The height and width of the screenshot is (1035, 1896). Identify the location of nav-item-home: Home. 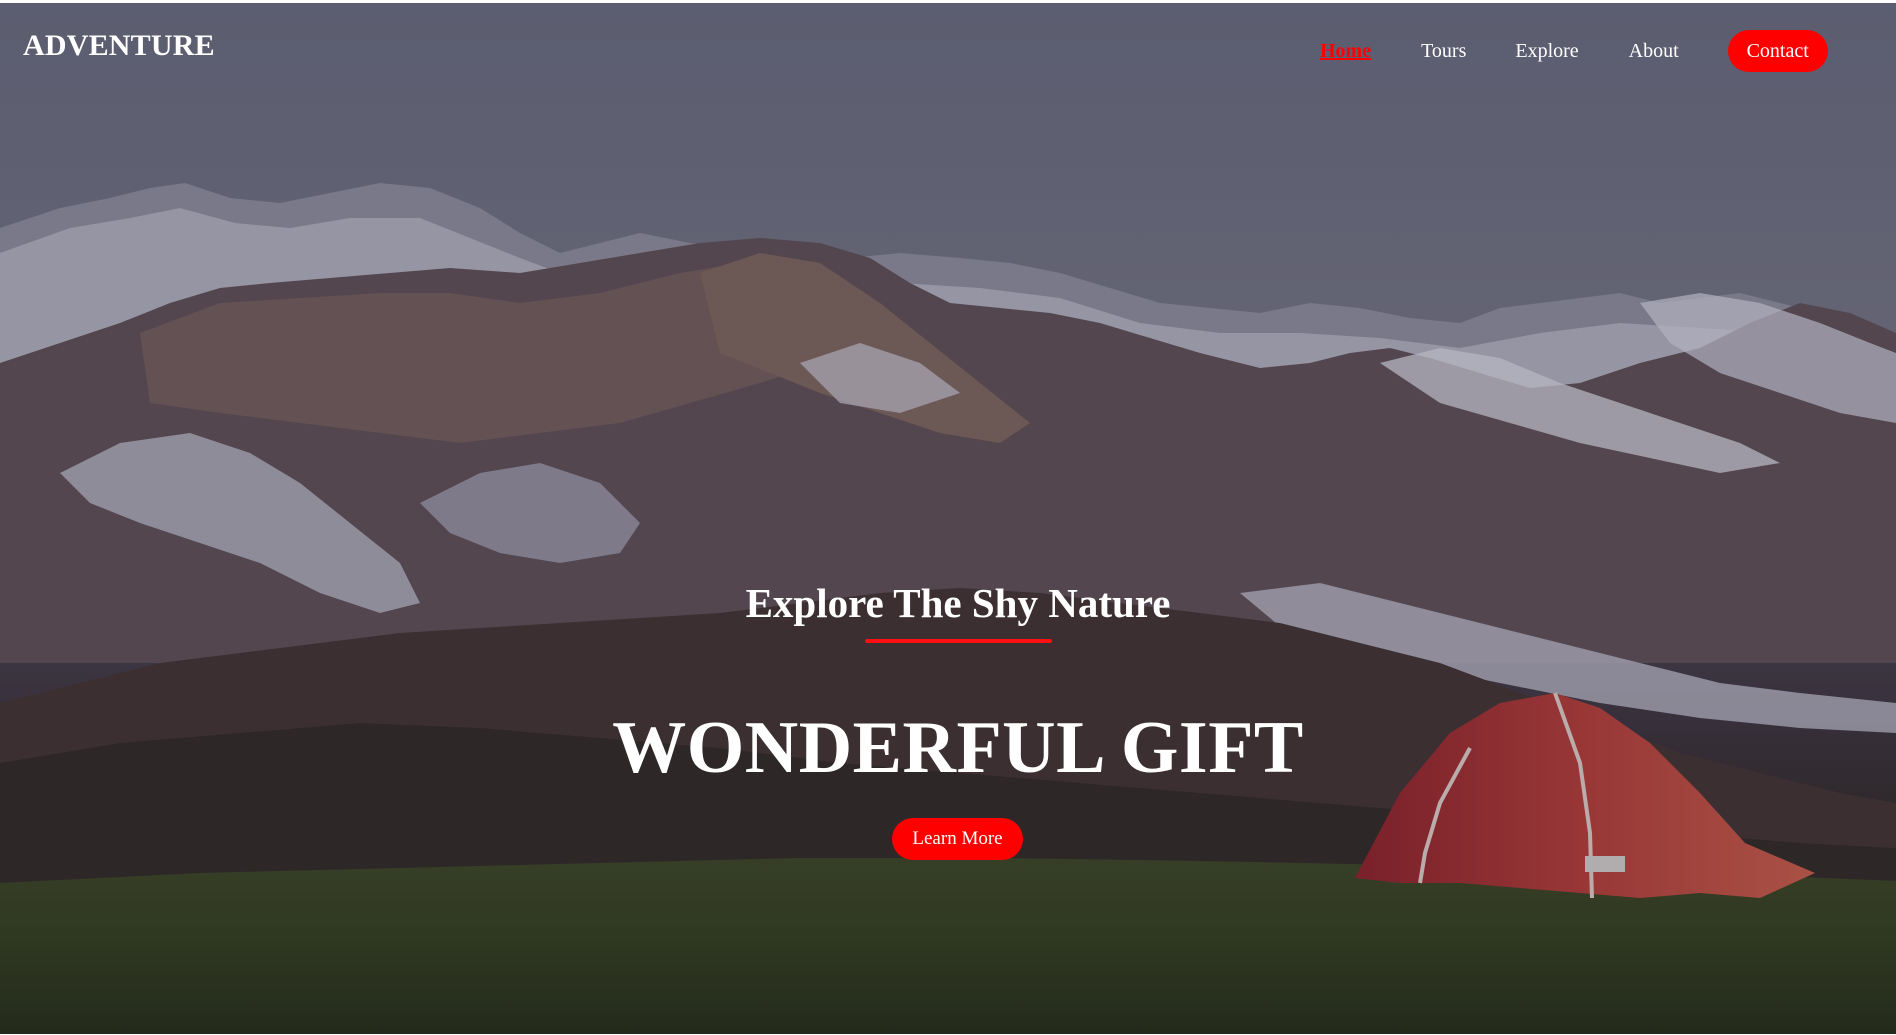
(1345, 51).